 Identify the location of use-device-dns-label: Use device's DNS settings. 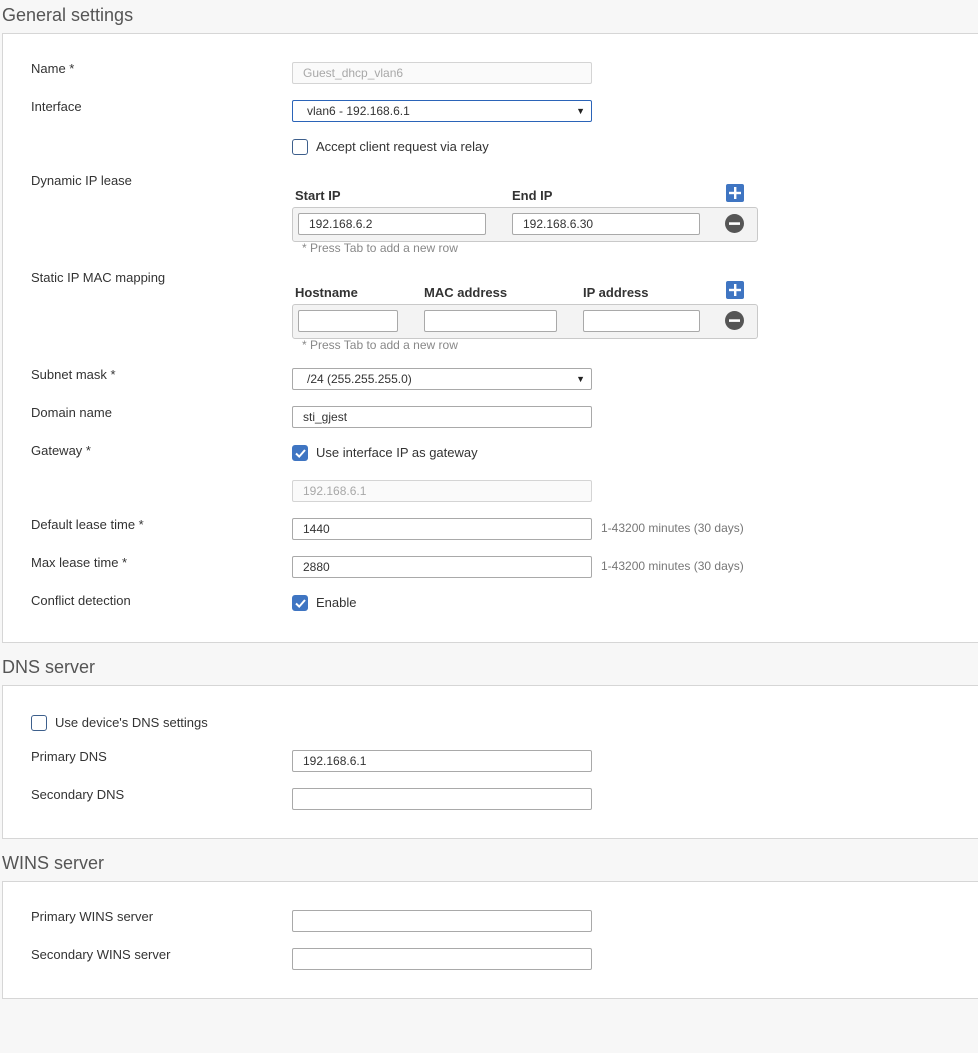
(131, 722).